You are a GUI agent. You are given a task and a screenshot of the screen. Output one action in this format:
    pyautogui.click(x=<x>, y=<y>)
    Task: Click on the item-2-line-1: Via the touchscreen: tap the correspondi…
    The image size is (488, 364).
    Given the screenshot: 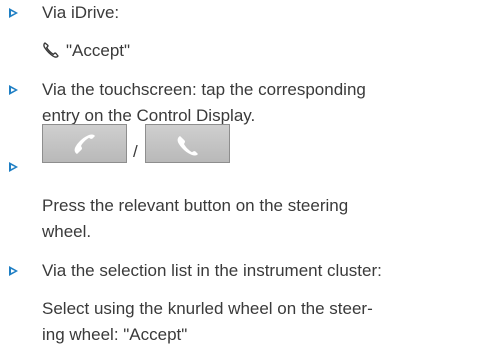 What is the action you would take?
    pyautogui.click(x=204, y=89)
    